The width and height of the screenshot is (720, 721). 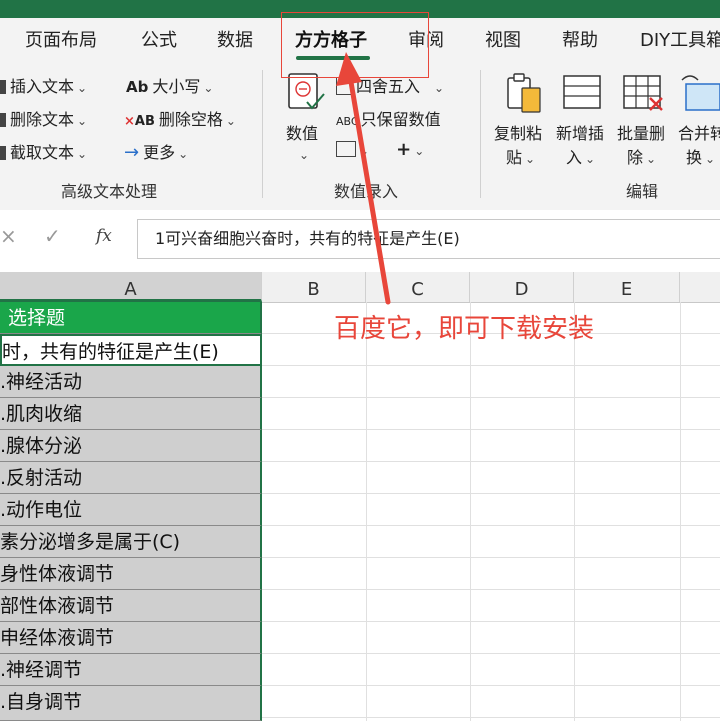 I want to click on tab-highlight-box, so click(x=355, y=45).